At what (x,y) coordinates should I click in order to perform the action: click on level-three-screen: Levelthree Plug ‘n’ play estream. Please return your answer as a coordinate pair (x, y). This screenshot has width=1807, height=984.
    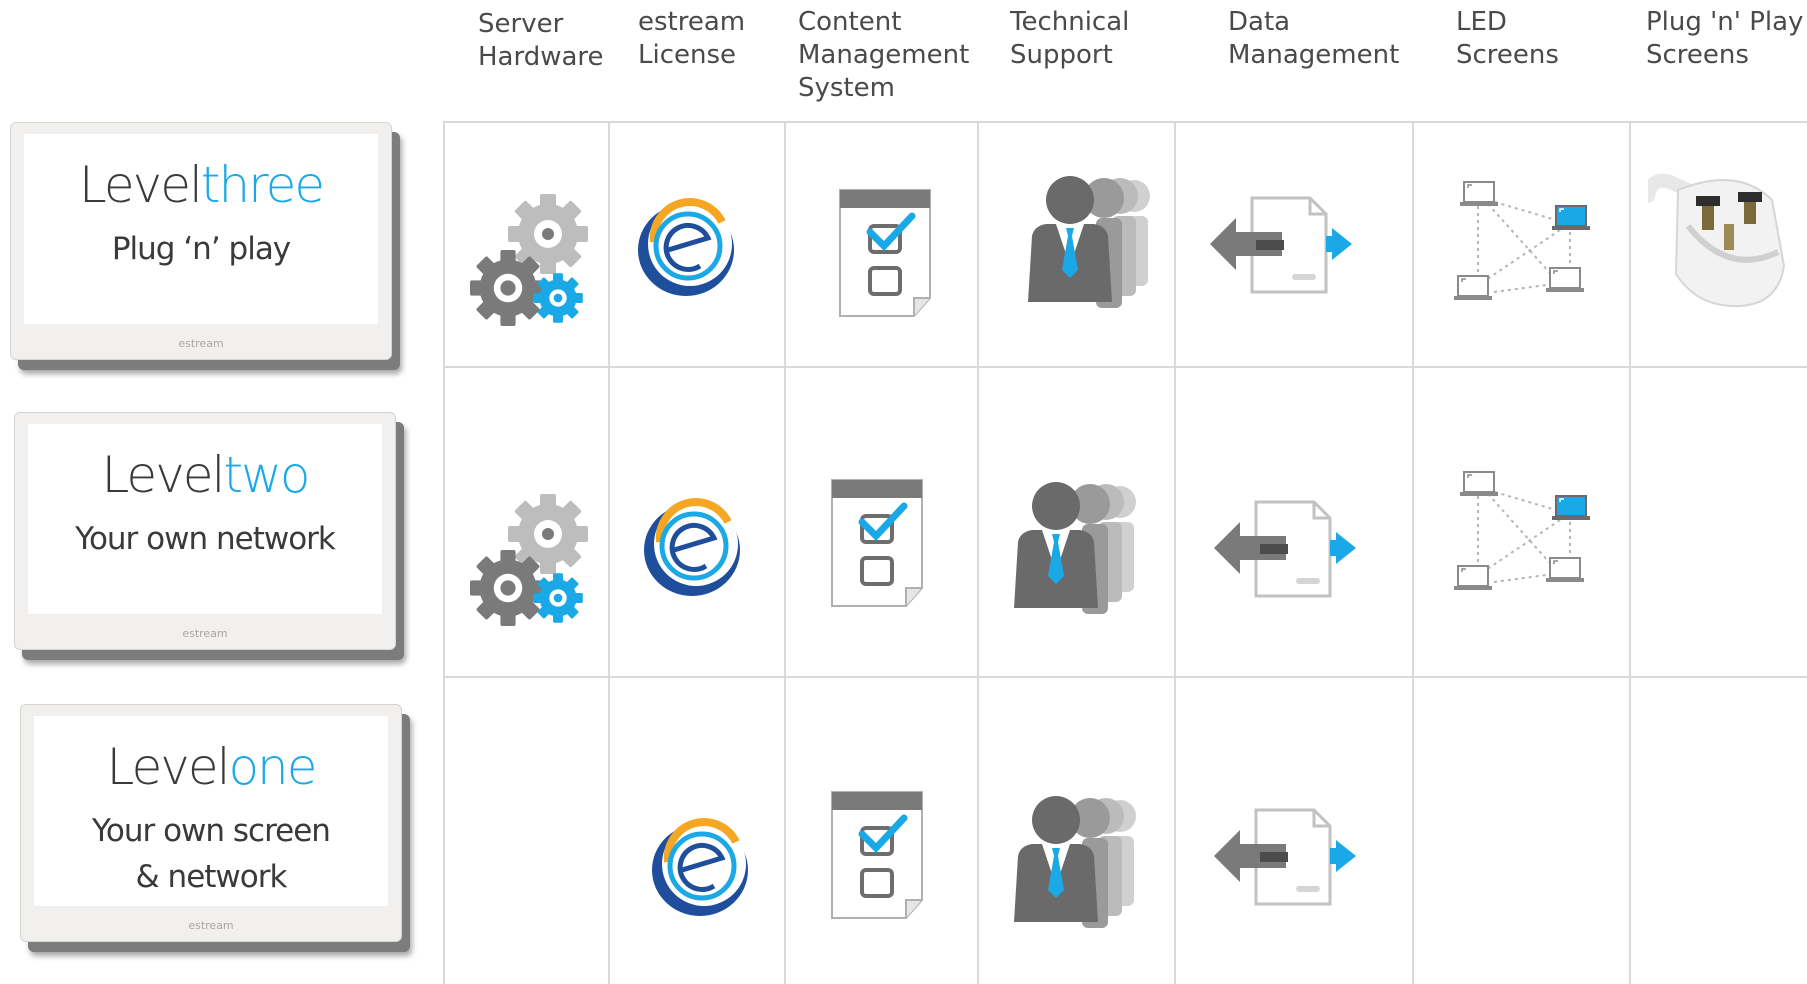
    Looking at the image, I should click on (201, 241).